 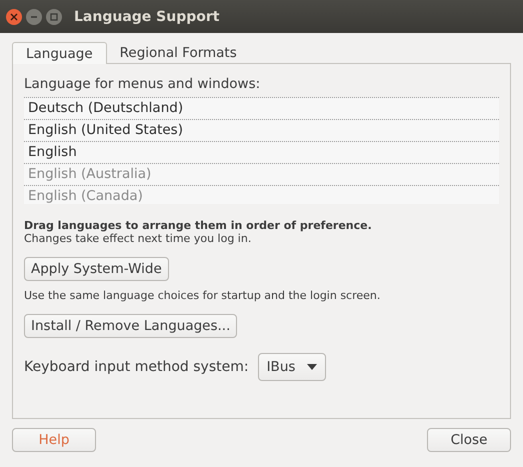 What do you see at coordinates (292, 367) in the screenshot?
I see `input-method-dropdown: IBus` at bounding box center [292, 367].